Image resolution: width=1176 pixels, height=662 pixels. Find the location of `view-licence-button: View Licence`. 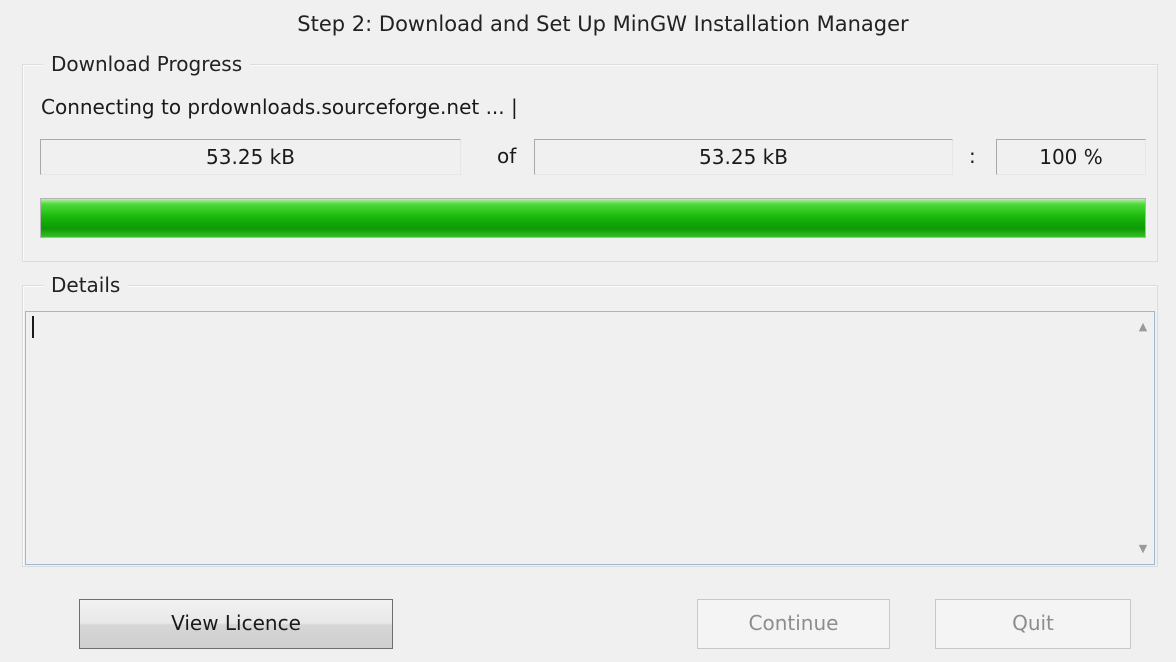

view-licence-button: View Licence is located at coordinates (236, 624).